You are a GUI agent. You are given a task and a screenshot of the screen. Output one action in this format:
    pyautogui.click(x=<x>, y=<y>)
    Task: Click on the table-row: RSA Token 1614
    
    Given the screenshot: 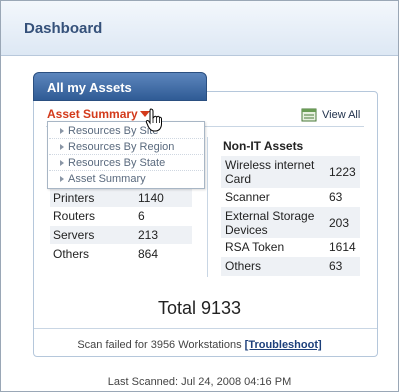 What is the action you would take?
    pyautogui.click(x=290, y=247)
    